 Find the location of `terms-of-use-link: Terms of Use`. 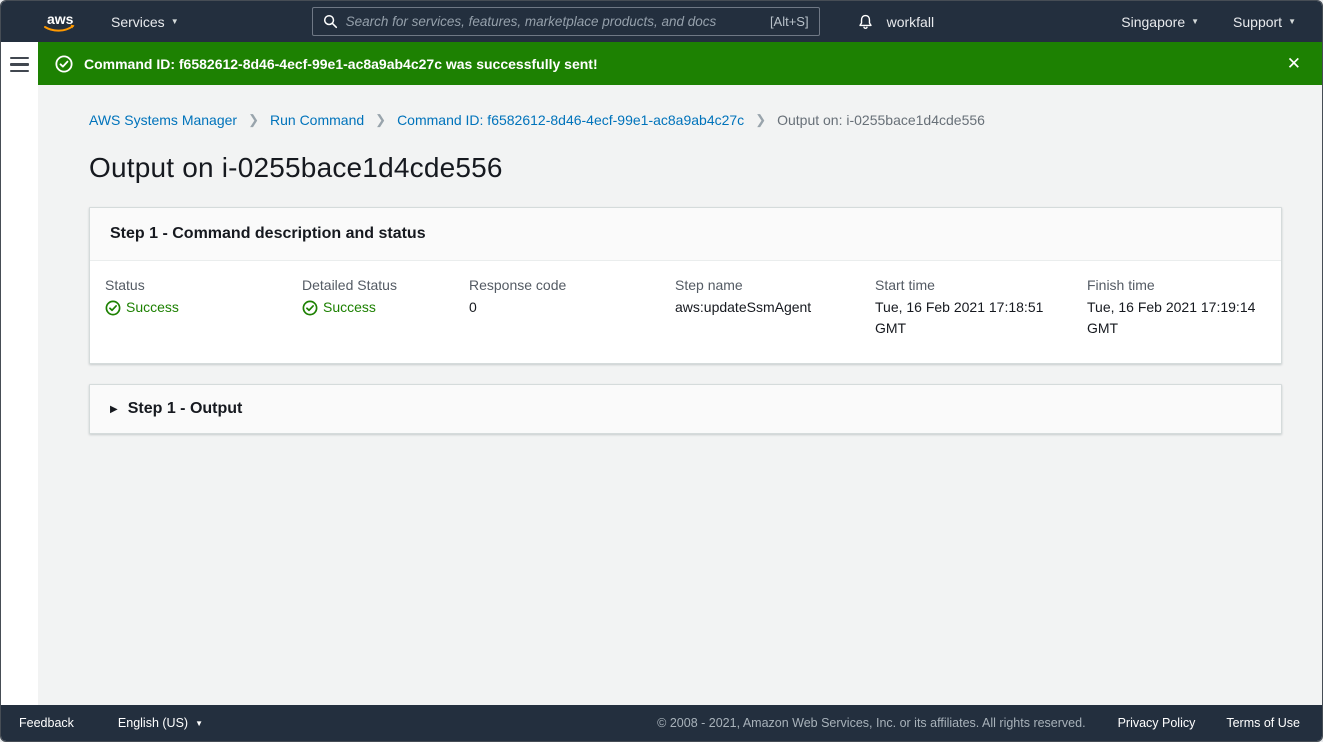

terms-of-use-link: Terms of Use is located at coordinates (1263, 723).